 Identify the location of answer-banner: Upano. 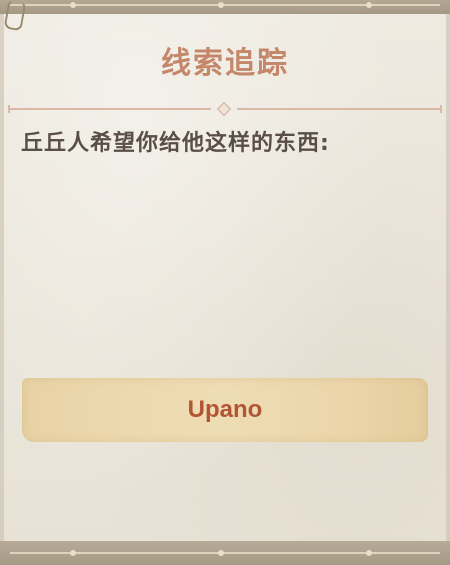
(225, 410).